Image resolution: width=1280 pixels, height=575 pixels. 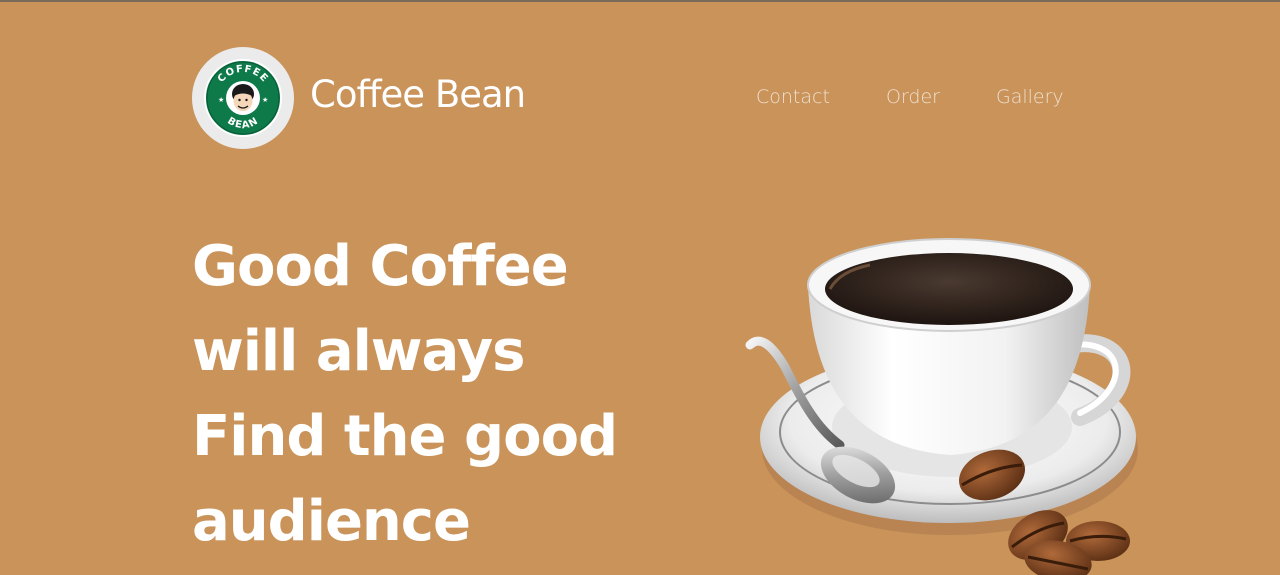 What do you see at coordinates (405, 436) in the screenshot?
I see `hero-line-3: Find the good` at bounding box center [405, 436].